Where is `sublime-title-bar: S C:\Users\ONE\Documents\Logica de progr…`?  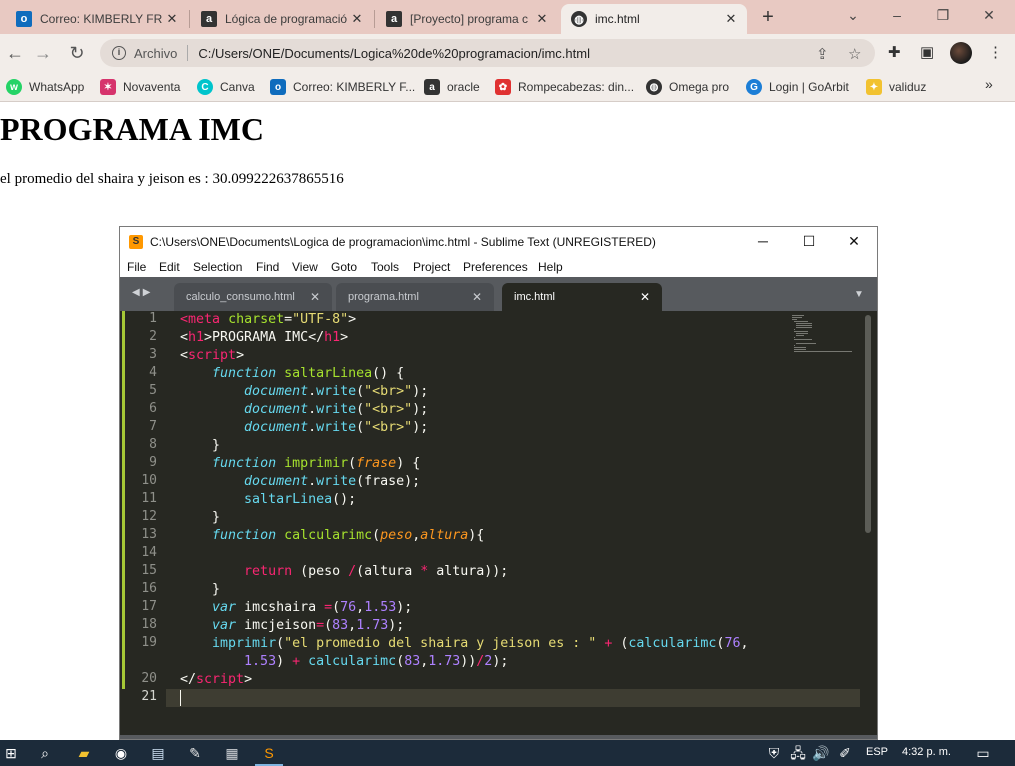
sublime-title-bar: S C:\Users\ONE\Documents\Logica de progr… is located at coordinates (498, 242).